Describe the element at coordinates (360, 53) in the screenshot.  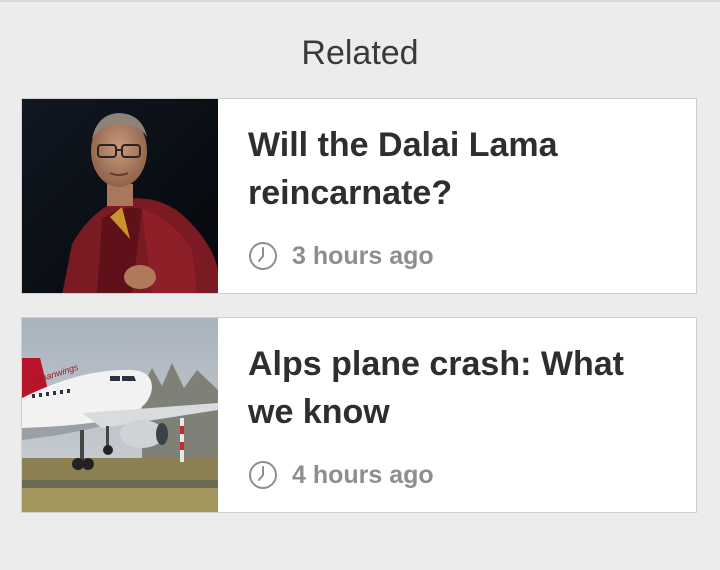
I see `section-title: Related` at that location.